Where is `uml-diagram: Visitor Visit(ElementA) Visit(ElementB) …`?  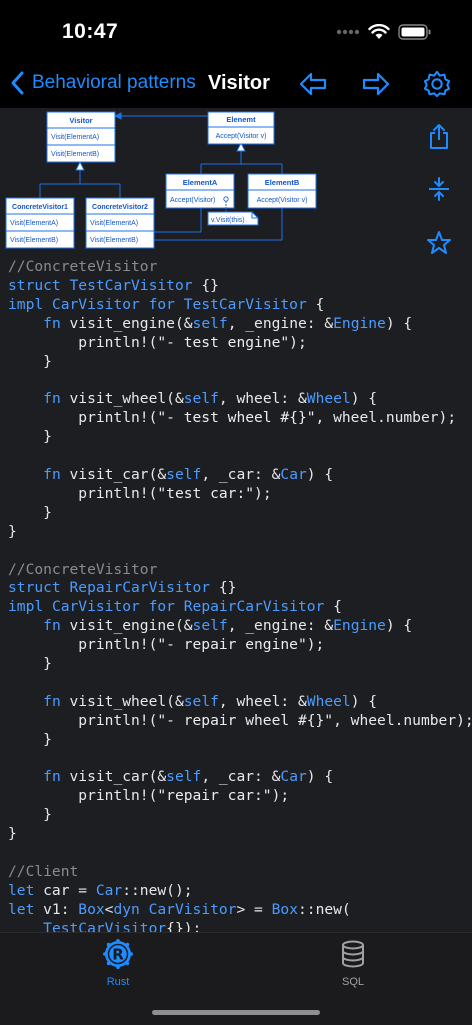 uml-diagram: Visitor Visit(ElementA) Visit(ElementB) … is located at coordinates (160, 183).